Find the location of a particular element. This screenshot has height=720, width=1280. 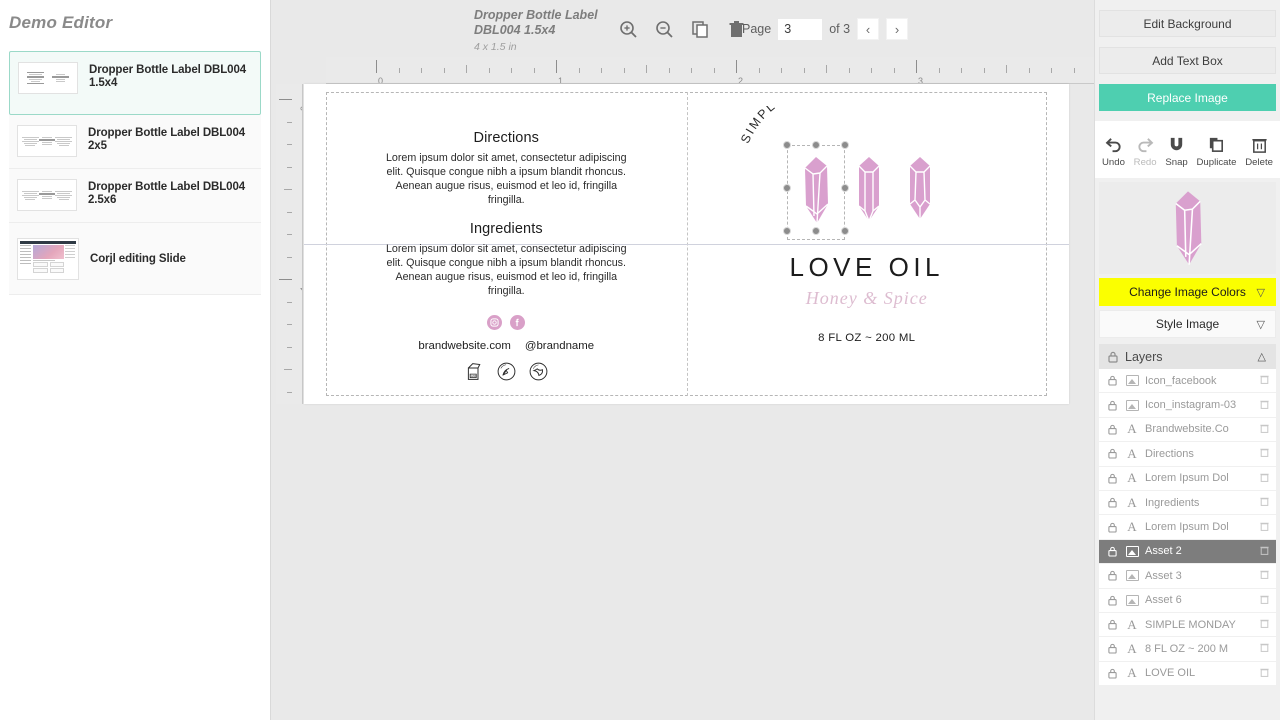

duplicate-button: Duplicate is located at coordinates (1216, 151).